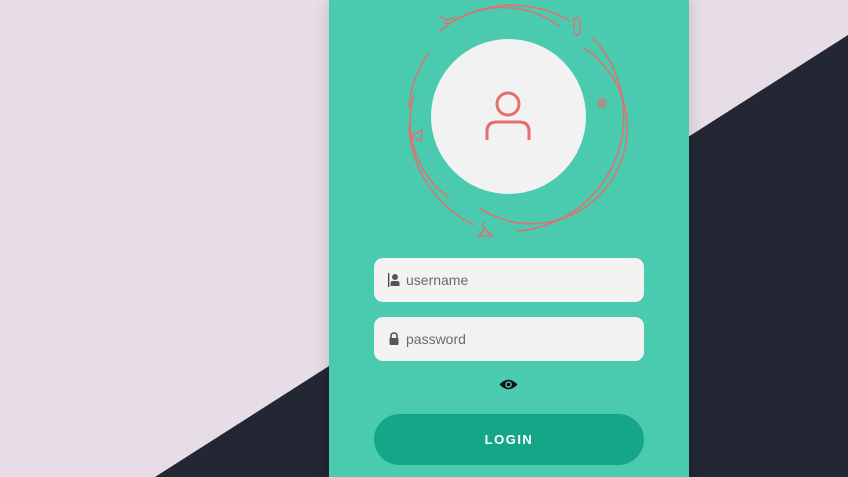 Image resolution: width=848 pixels, height=477 pixels. What do you see at coordinates (509, 439) in the screenshot?
I see `login-button: LOGIN` at bounding box center [509, 439].